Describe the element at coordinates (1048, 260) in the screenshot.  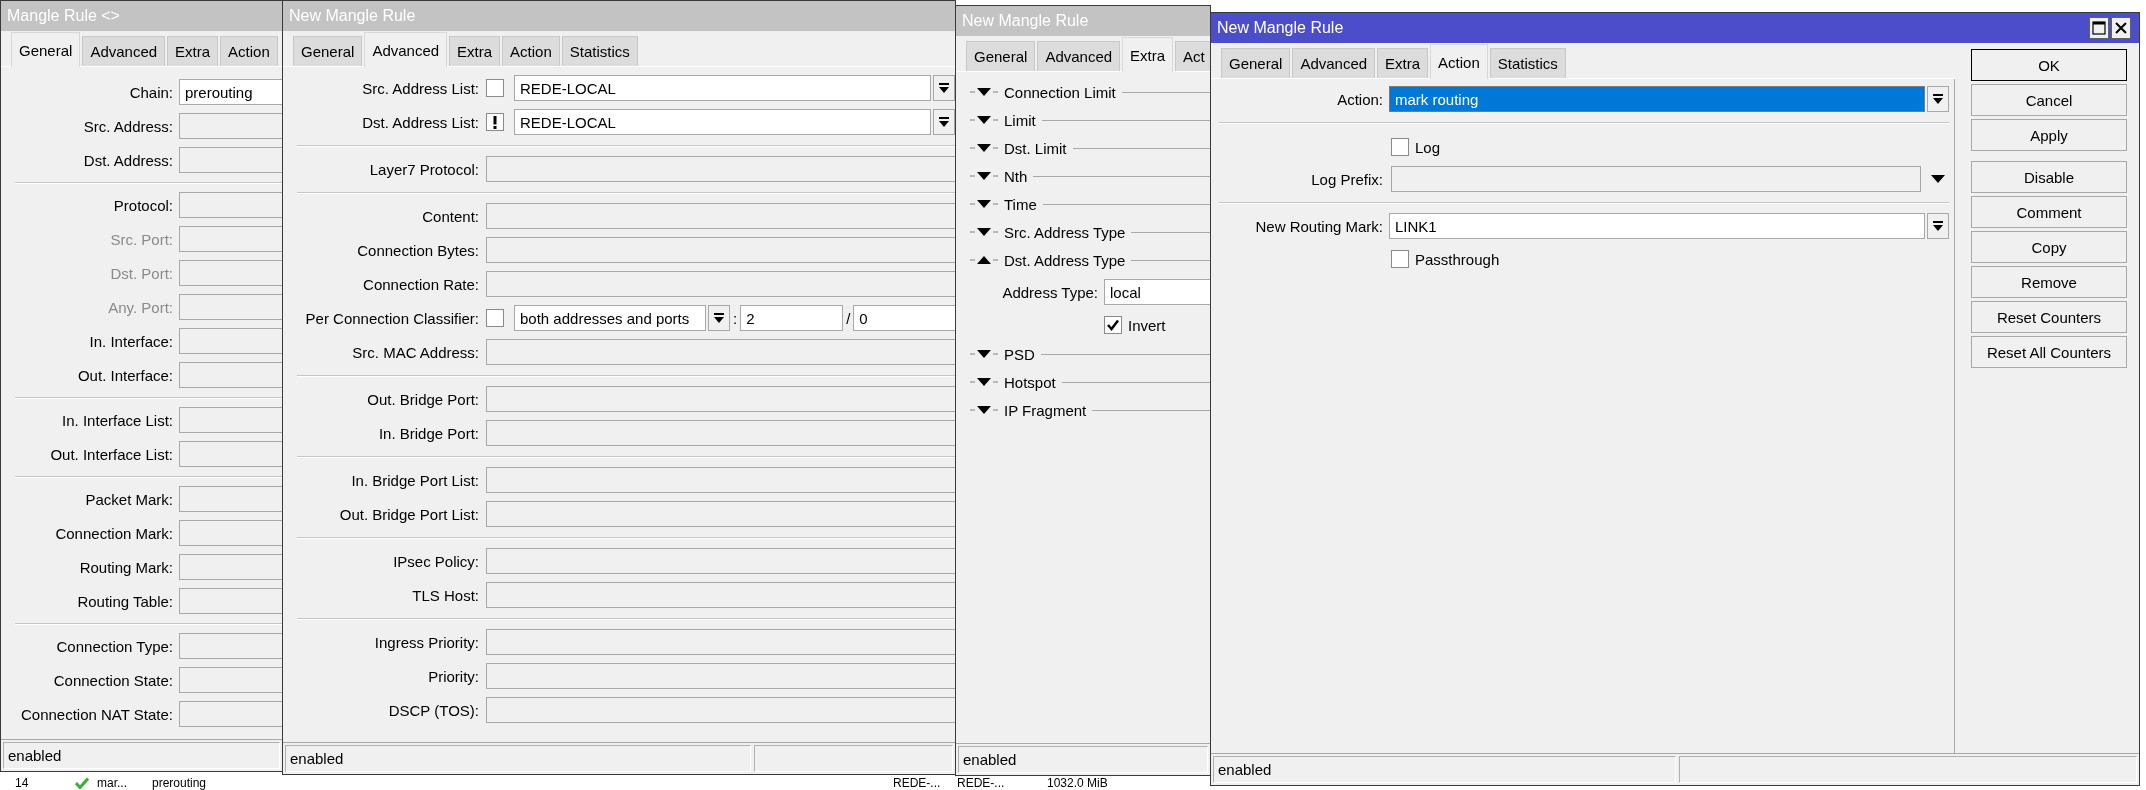
I see `section-header: Dst. Address Type` at that location.